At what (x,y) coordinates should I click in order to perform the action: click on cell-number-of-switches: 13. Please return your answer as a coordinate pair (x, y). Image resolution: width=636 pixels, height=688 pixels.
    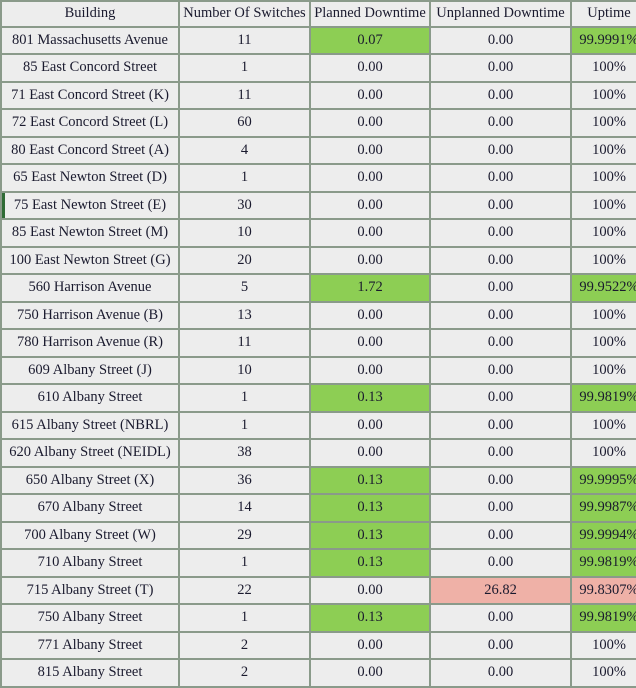
    Looking at the image, I should click on (244, 315).